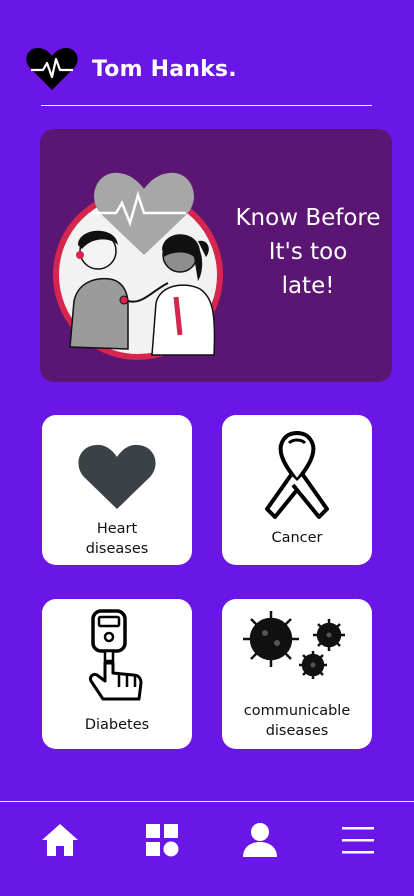 The height and width of the screenshot is (896, 414). Describe the element at coordinates (164, 69) in the screenshot. I see `user-name: Tom Hanks.` at that location.